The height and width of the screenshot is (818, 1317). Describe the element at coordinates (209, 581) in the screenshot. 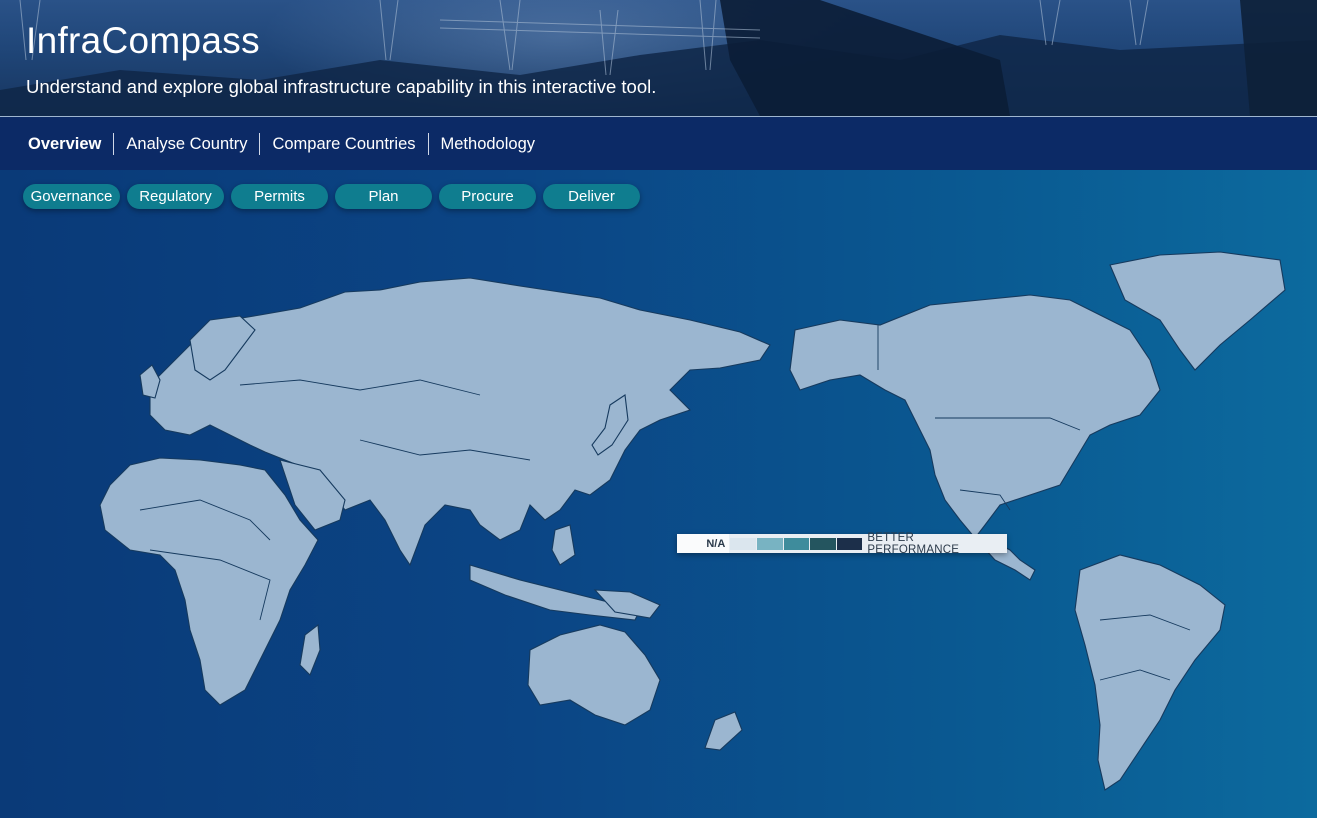

I see `africa` at that location.